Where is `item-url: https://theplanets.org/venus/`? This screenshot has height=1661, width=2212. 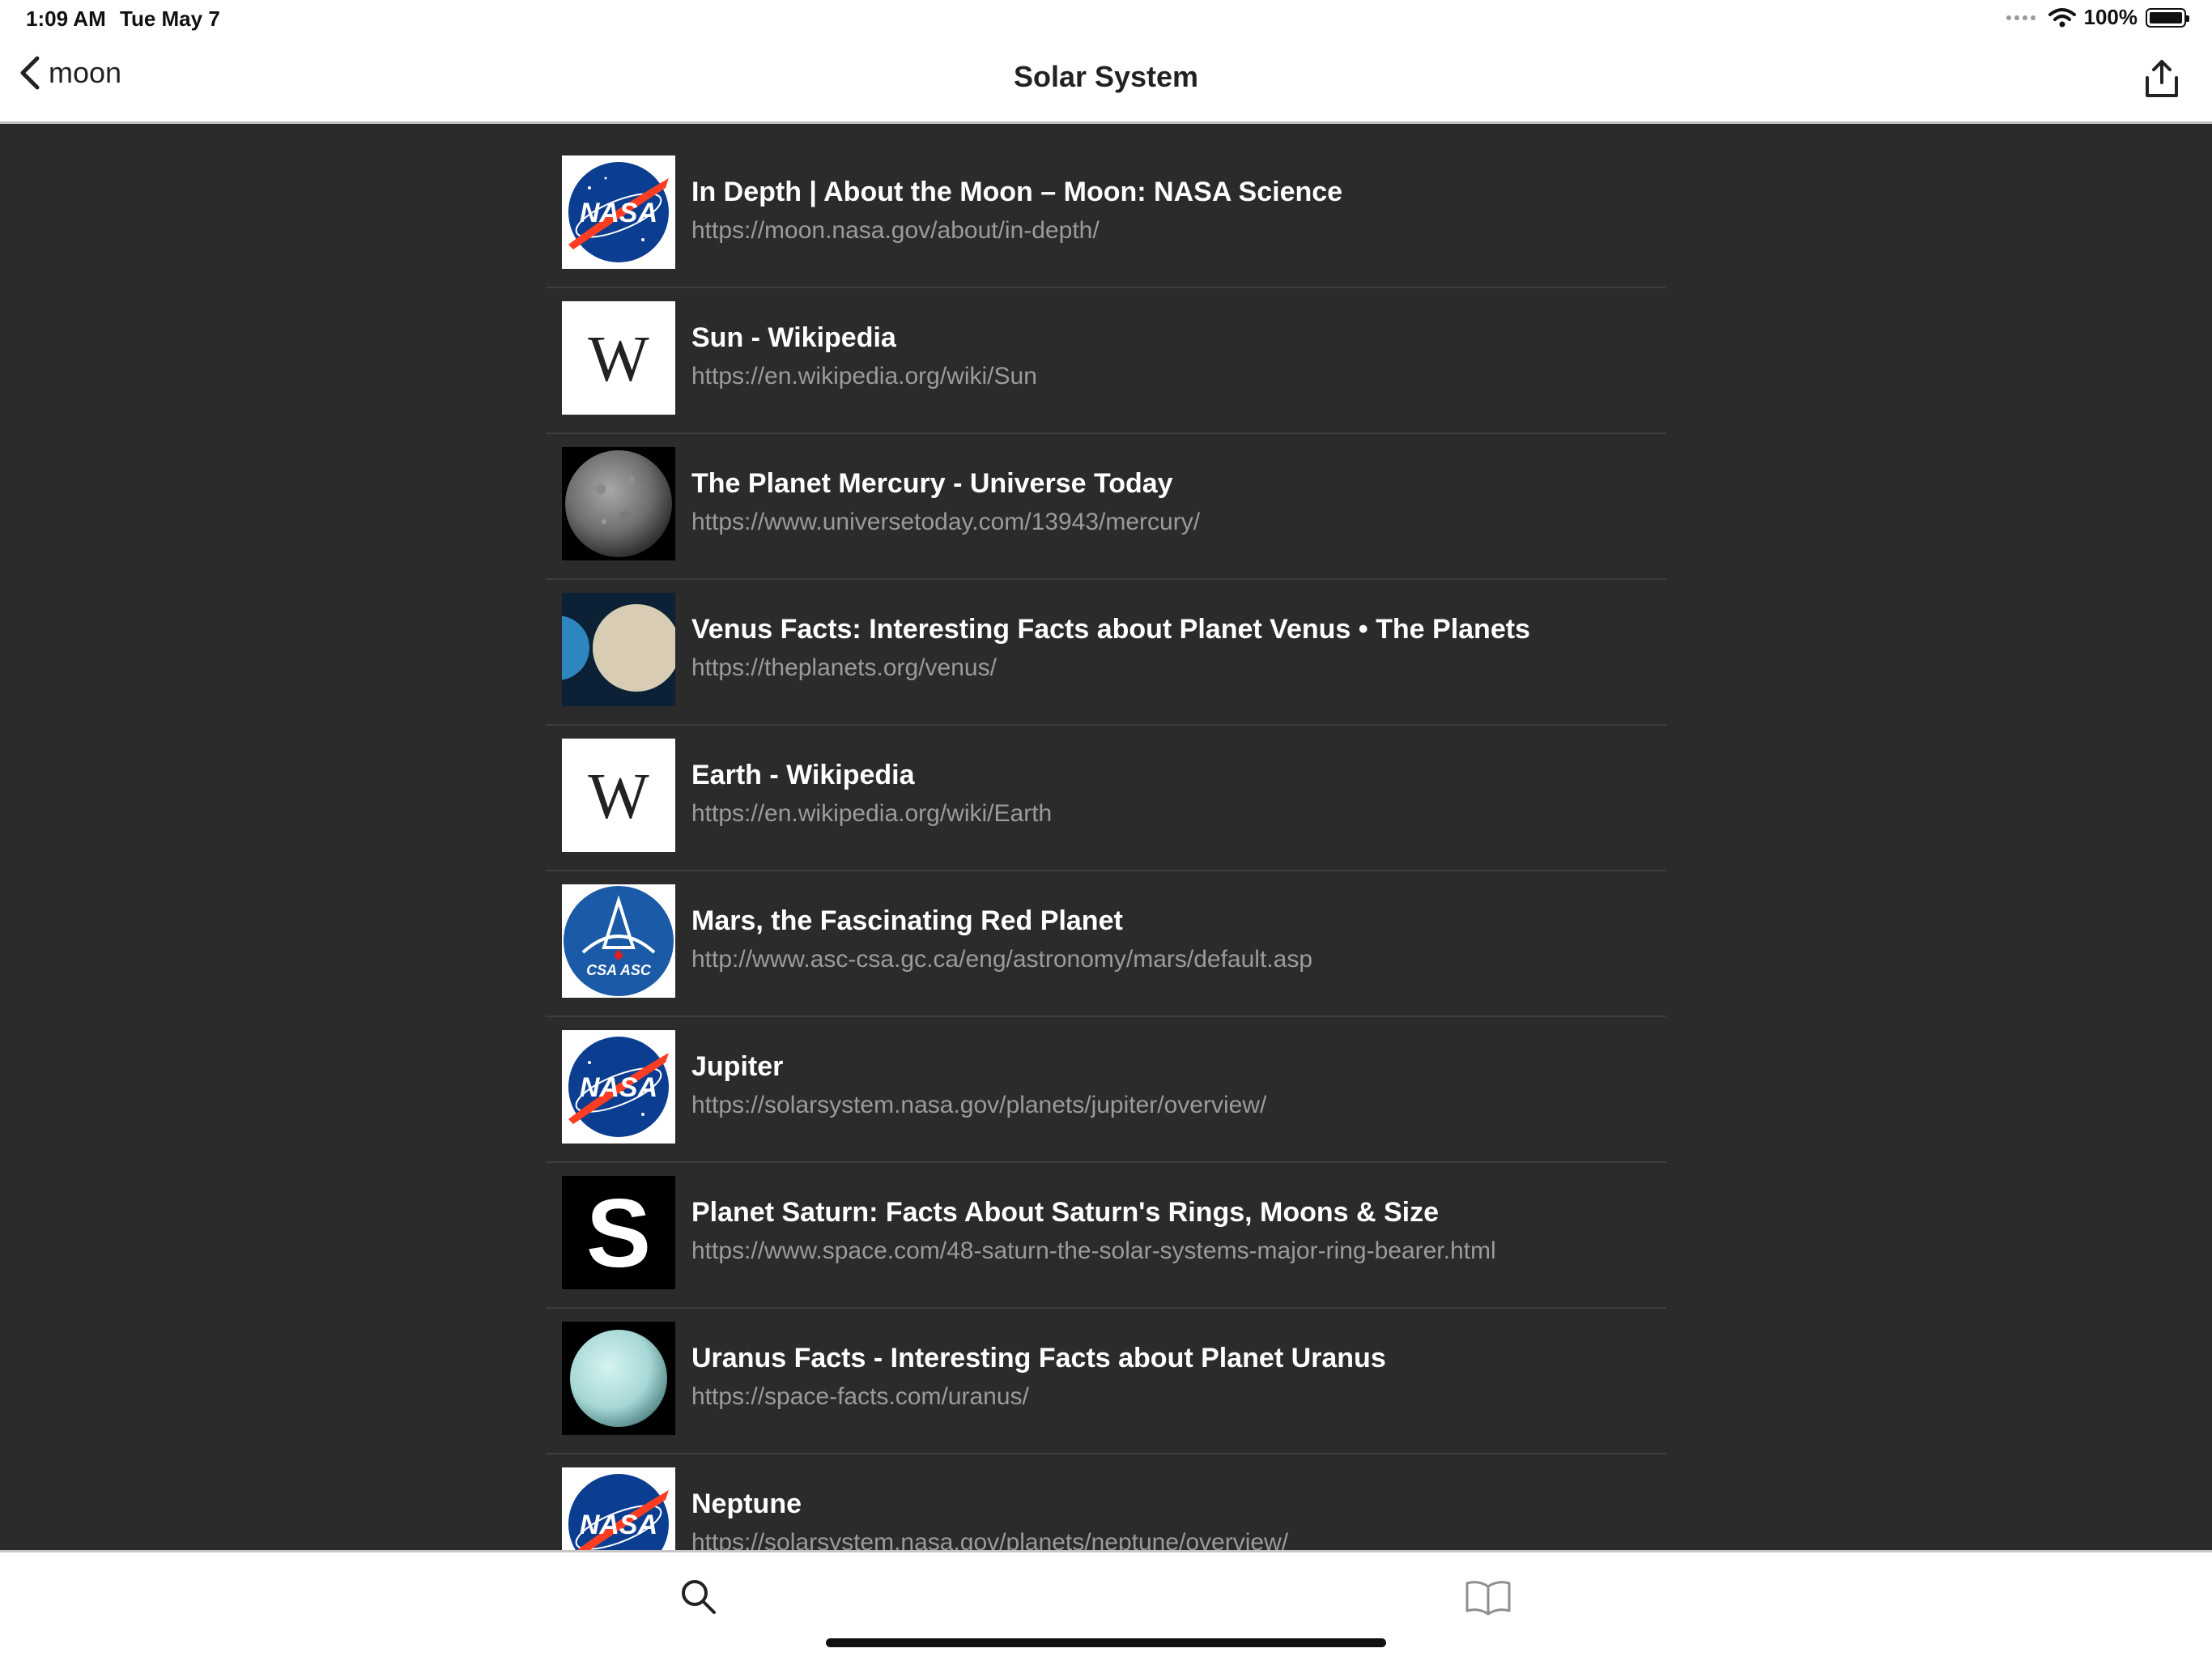 item-url: https://theplanets.org/venus/ is located at coordinates (844, 667).